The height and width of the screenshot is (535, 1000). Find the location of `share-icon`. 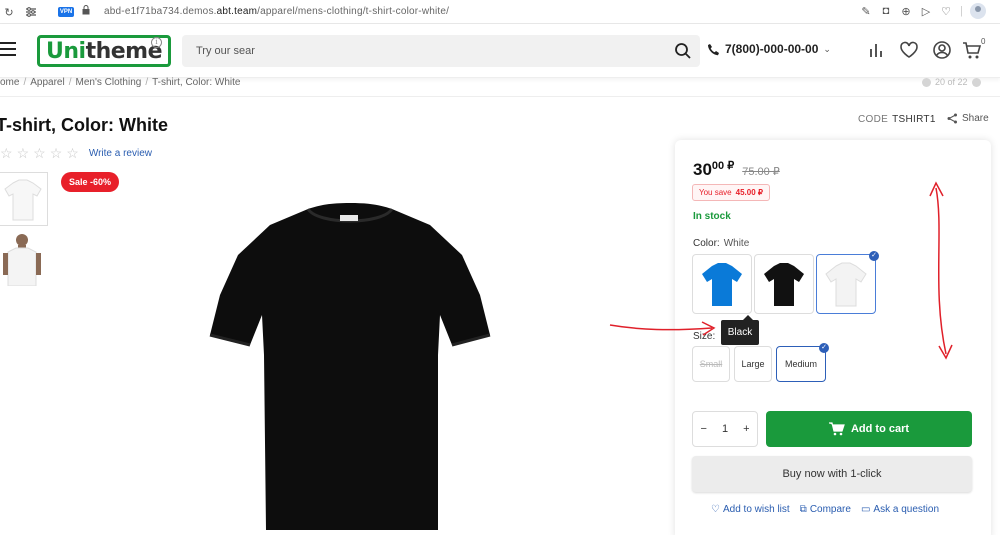

share-icon is located at coordinates (952, 118).